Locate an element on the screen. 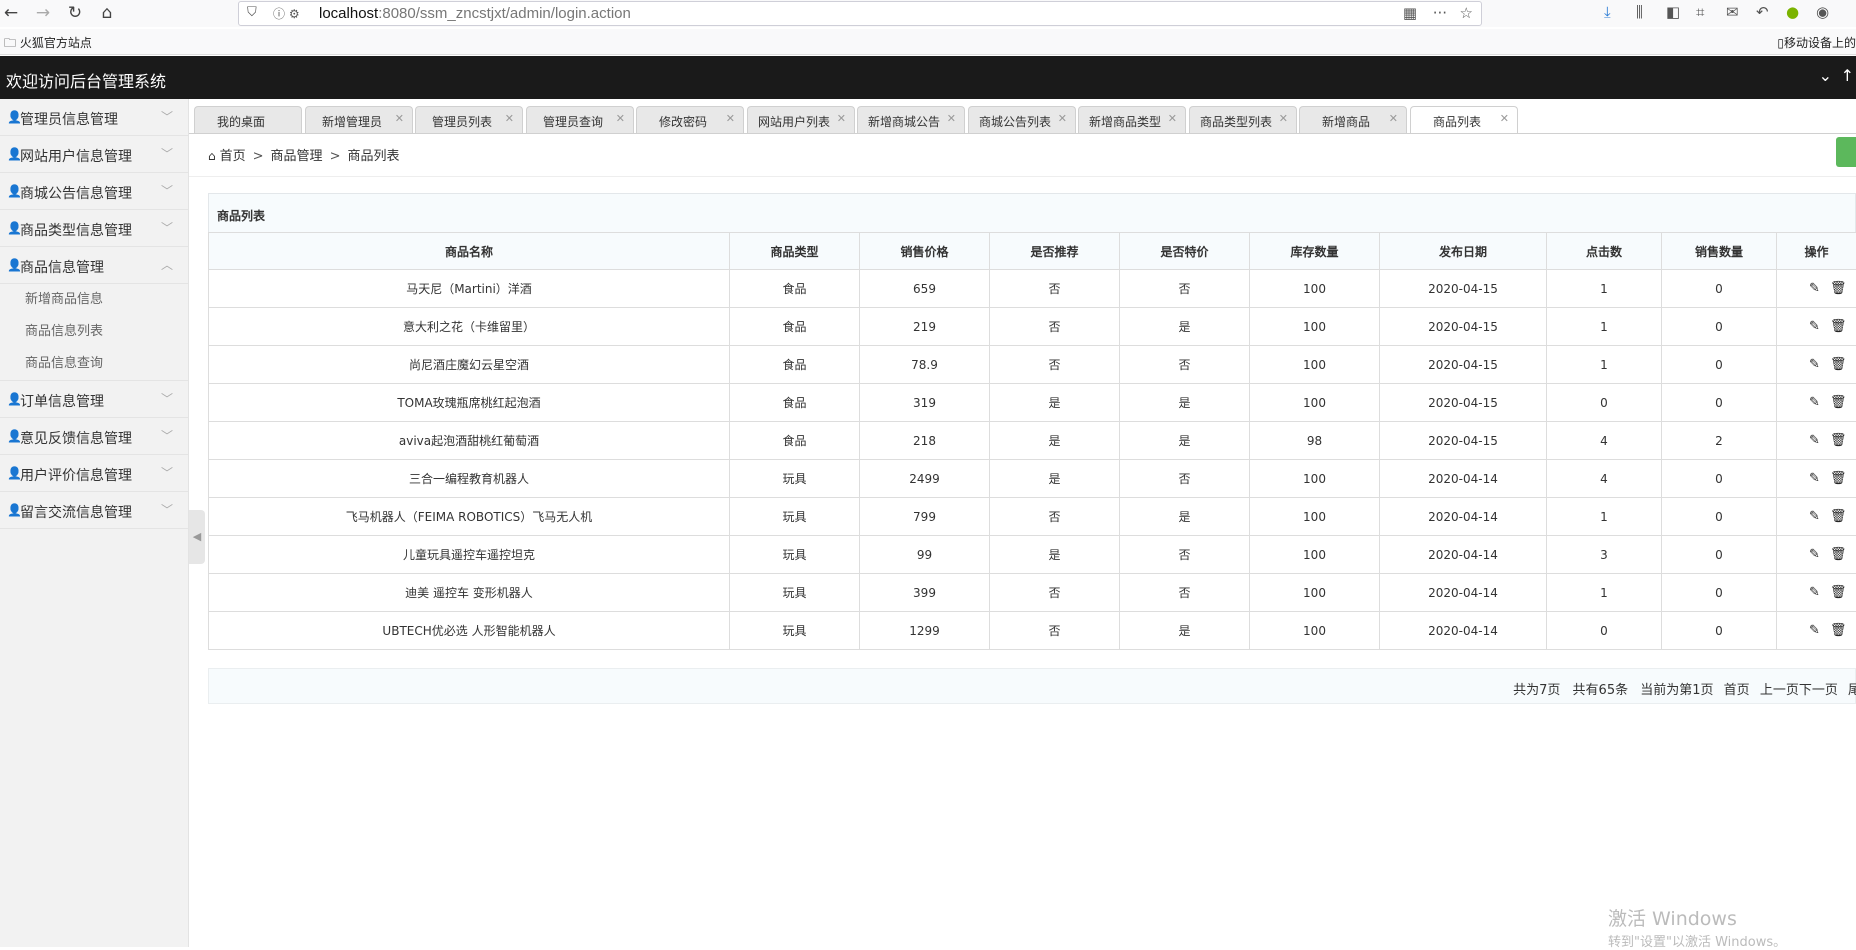 This screenshot has height=950, width=1856. qr-code-icon: ▦ is located at coordinates (1410, 13).